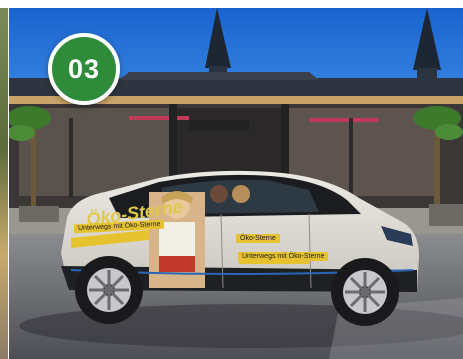 The width and height of the screenshot is (463, 359). Describe the element at coordinates (258, 238) in the screenshot. I see `car-small-logo: Öko-Sterne` at that location.